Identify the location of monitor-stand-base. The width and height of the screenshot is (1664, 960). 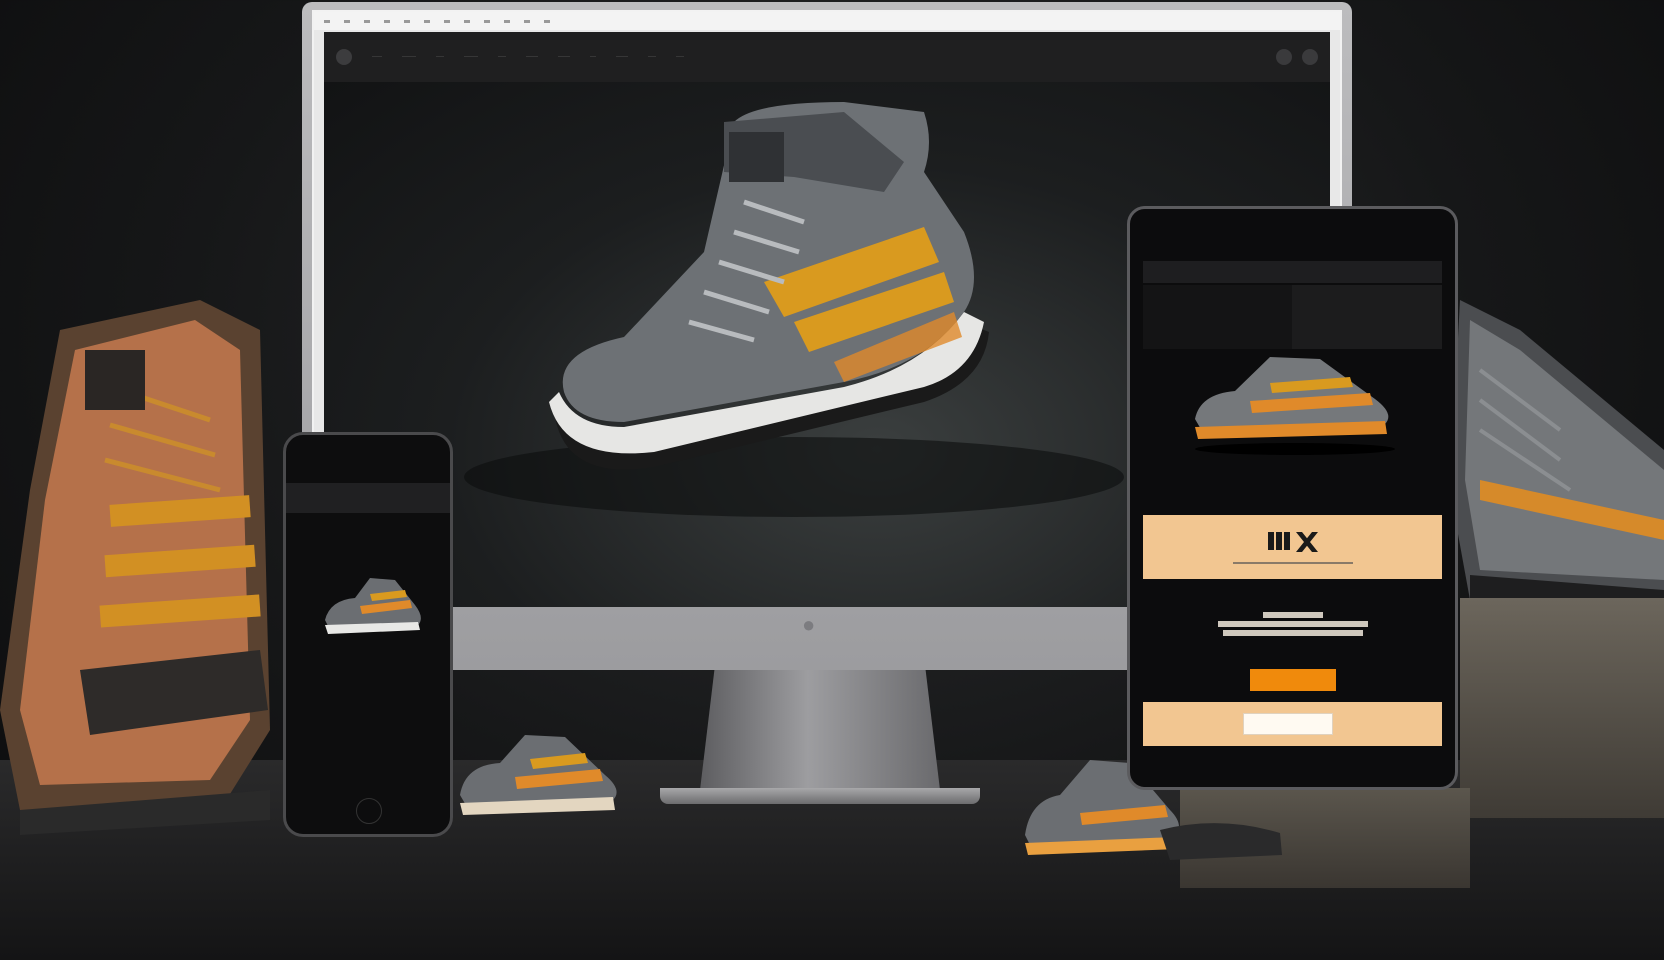
(820, 796).